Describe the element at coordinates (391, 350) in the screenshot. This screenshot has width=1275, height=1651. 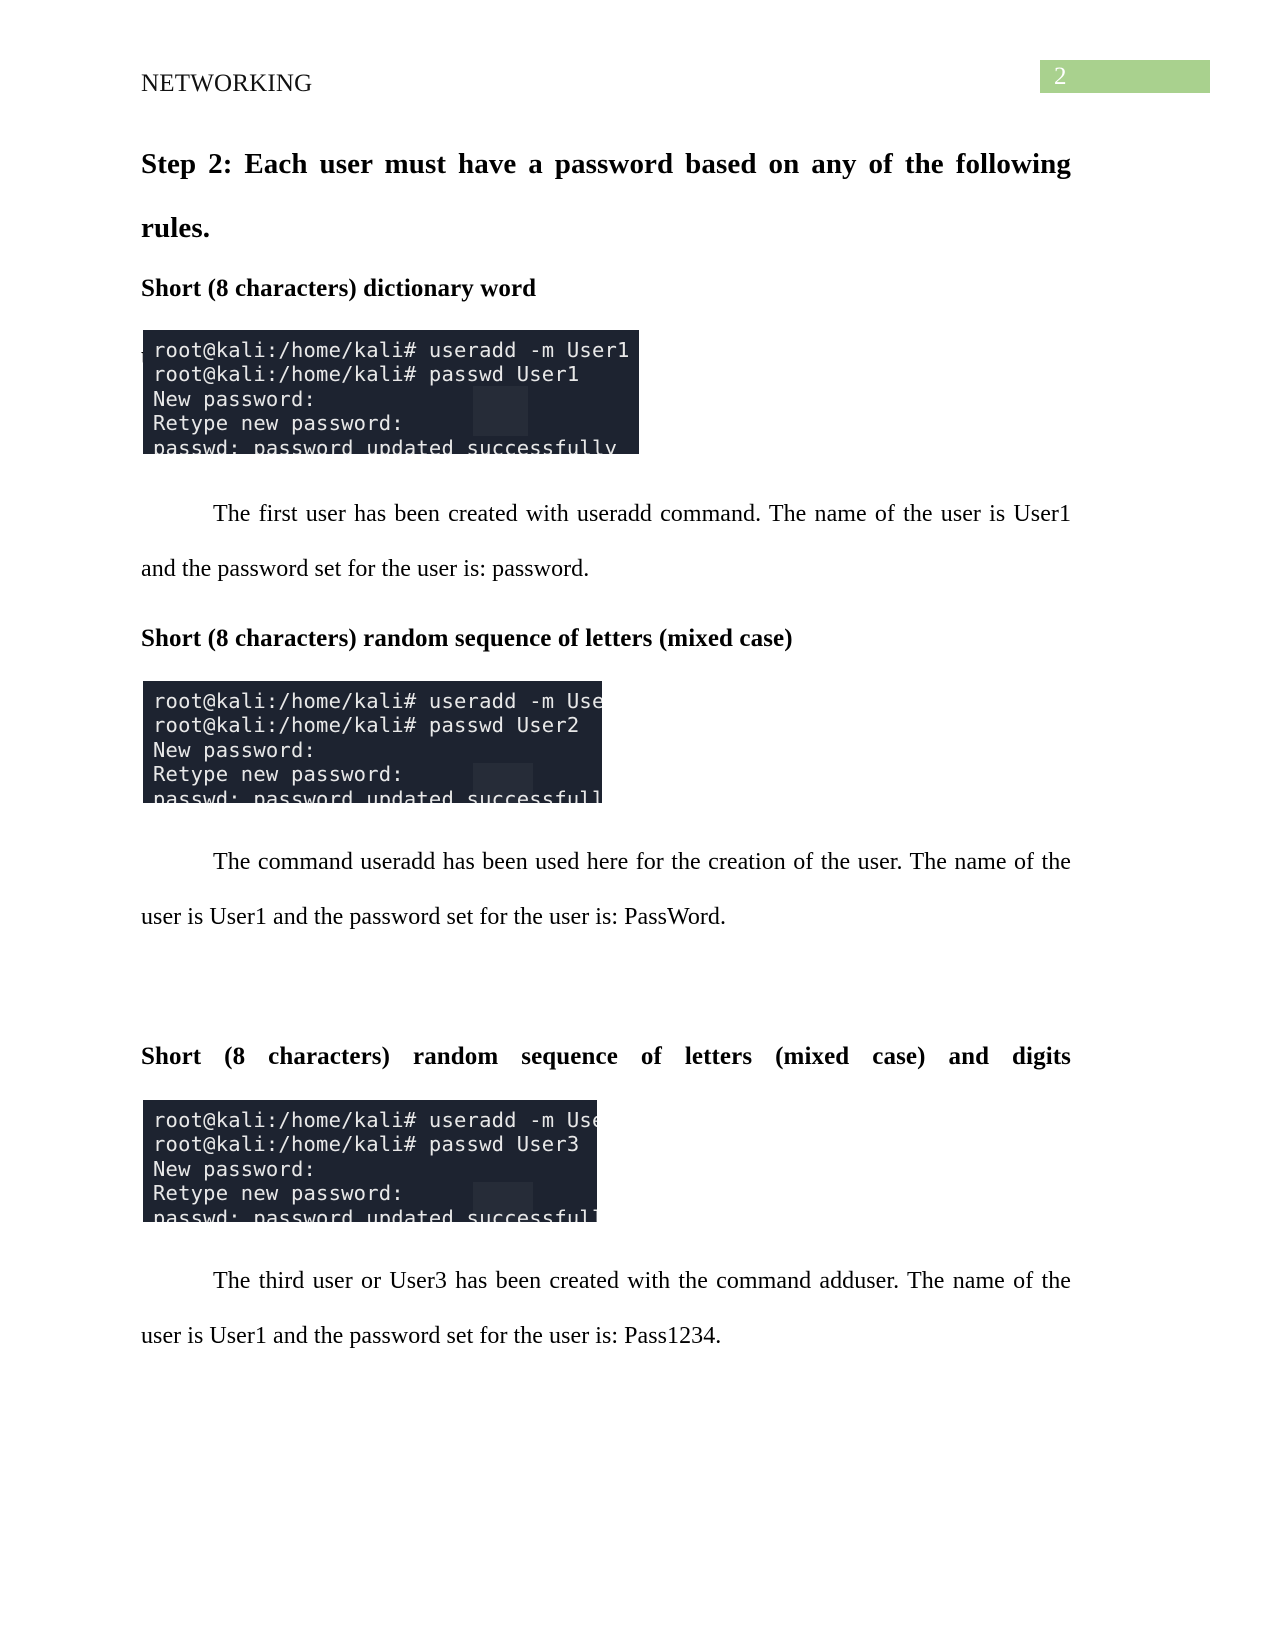
I see `terminal-line: root@kali:/home/kali# useradd -m User1` at that location.